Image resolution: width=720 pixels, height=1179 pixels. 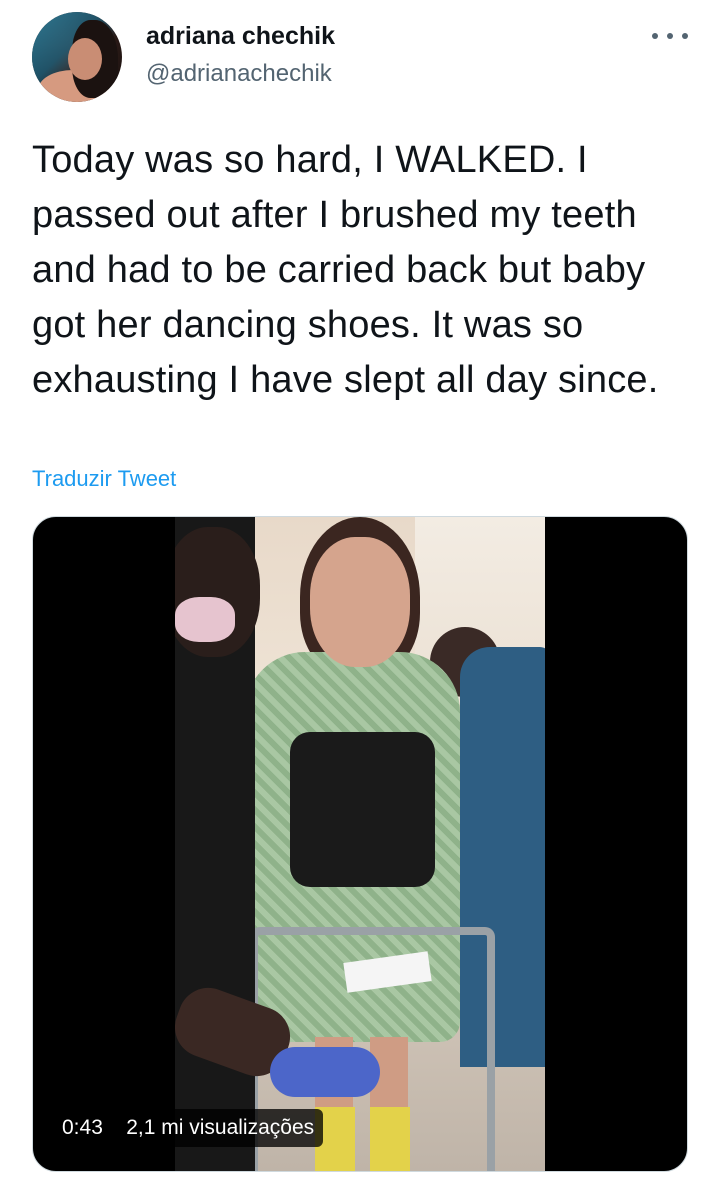 I want to click on avatar-face, so click(x=85, y=59).